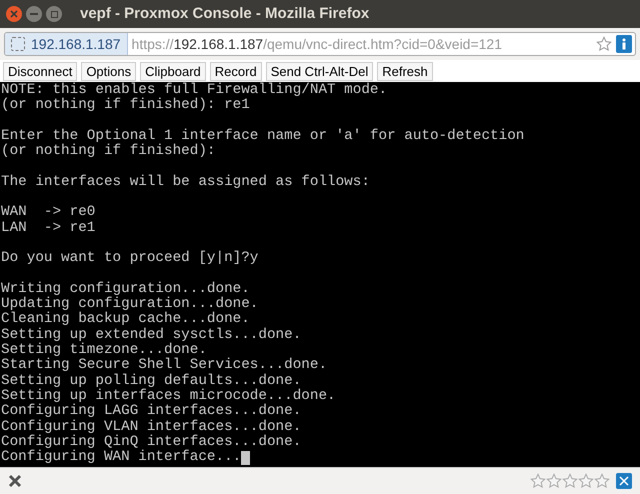 This screenshot has width=640, height=494. Describe the element at coordinates (151, 412) in the screenshot. I see `console-line: Configuring LAGG interfaces...done.` at that location.